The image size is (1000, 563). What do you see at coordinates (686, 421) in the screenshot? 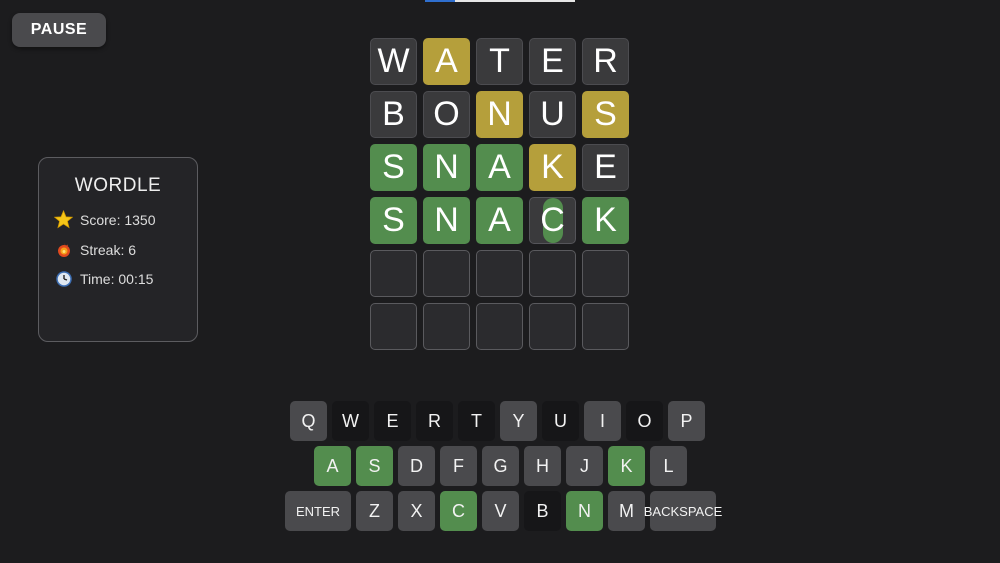
I see `key-p: P` at bounding box center [686, 421].